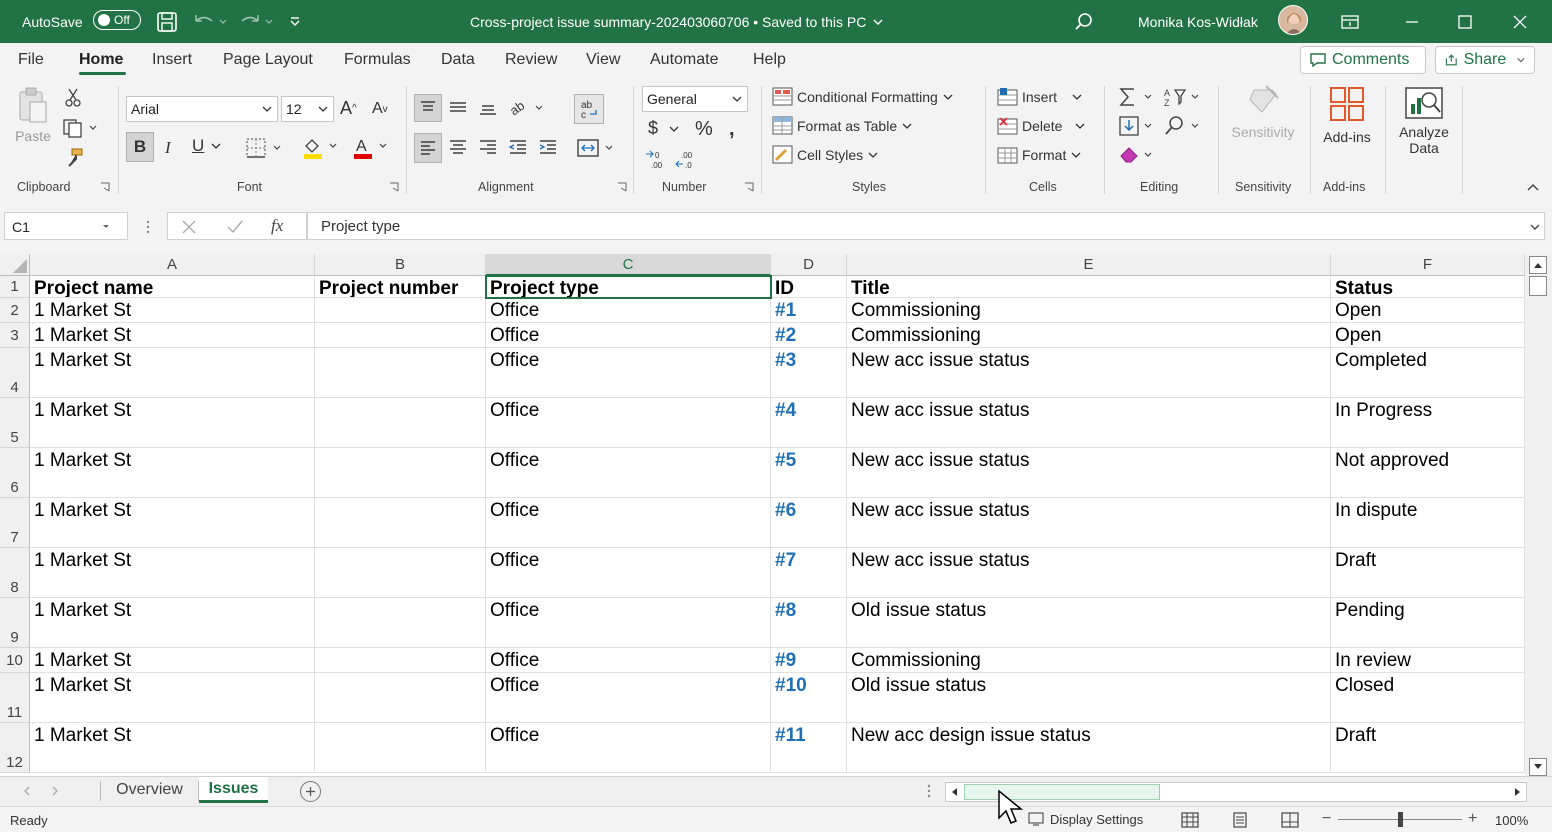 This screenshot has width=1552, height=832. I want to click on copy-icon, so click(81, 128).